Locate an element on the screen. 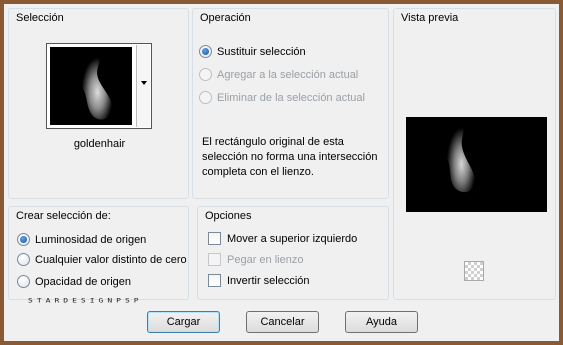  cancel-button: Cancelar is located at coordinates (282, 322).